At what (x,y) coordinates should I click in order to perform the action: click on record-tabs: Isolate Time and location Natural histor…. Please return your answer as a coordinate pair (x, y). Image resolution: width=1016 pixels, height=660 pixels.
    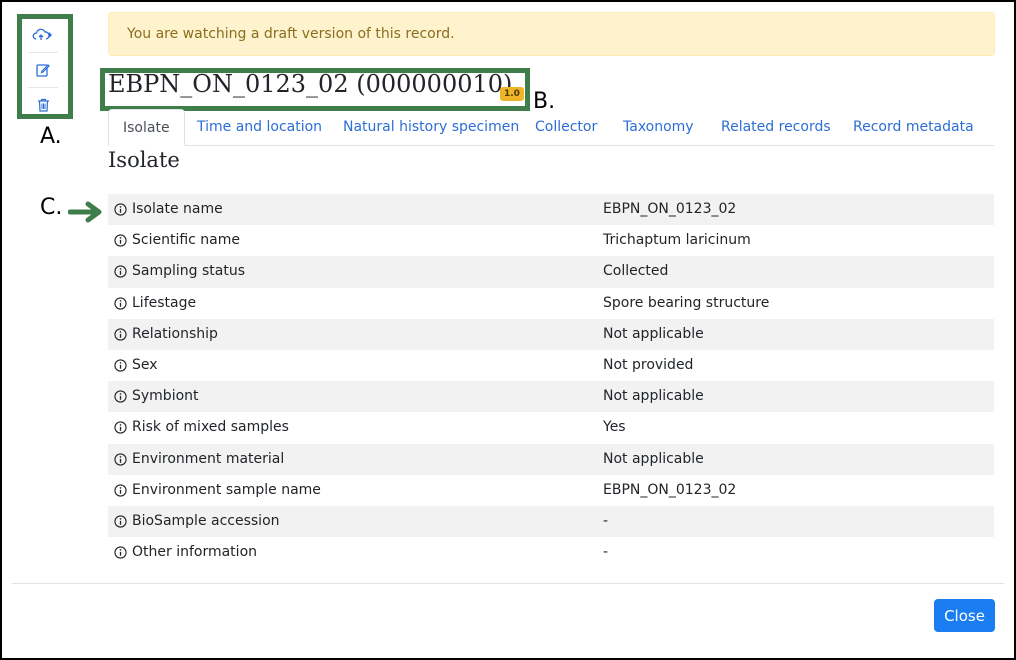
    Looking at the image, I should click on (551, 127).